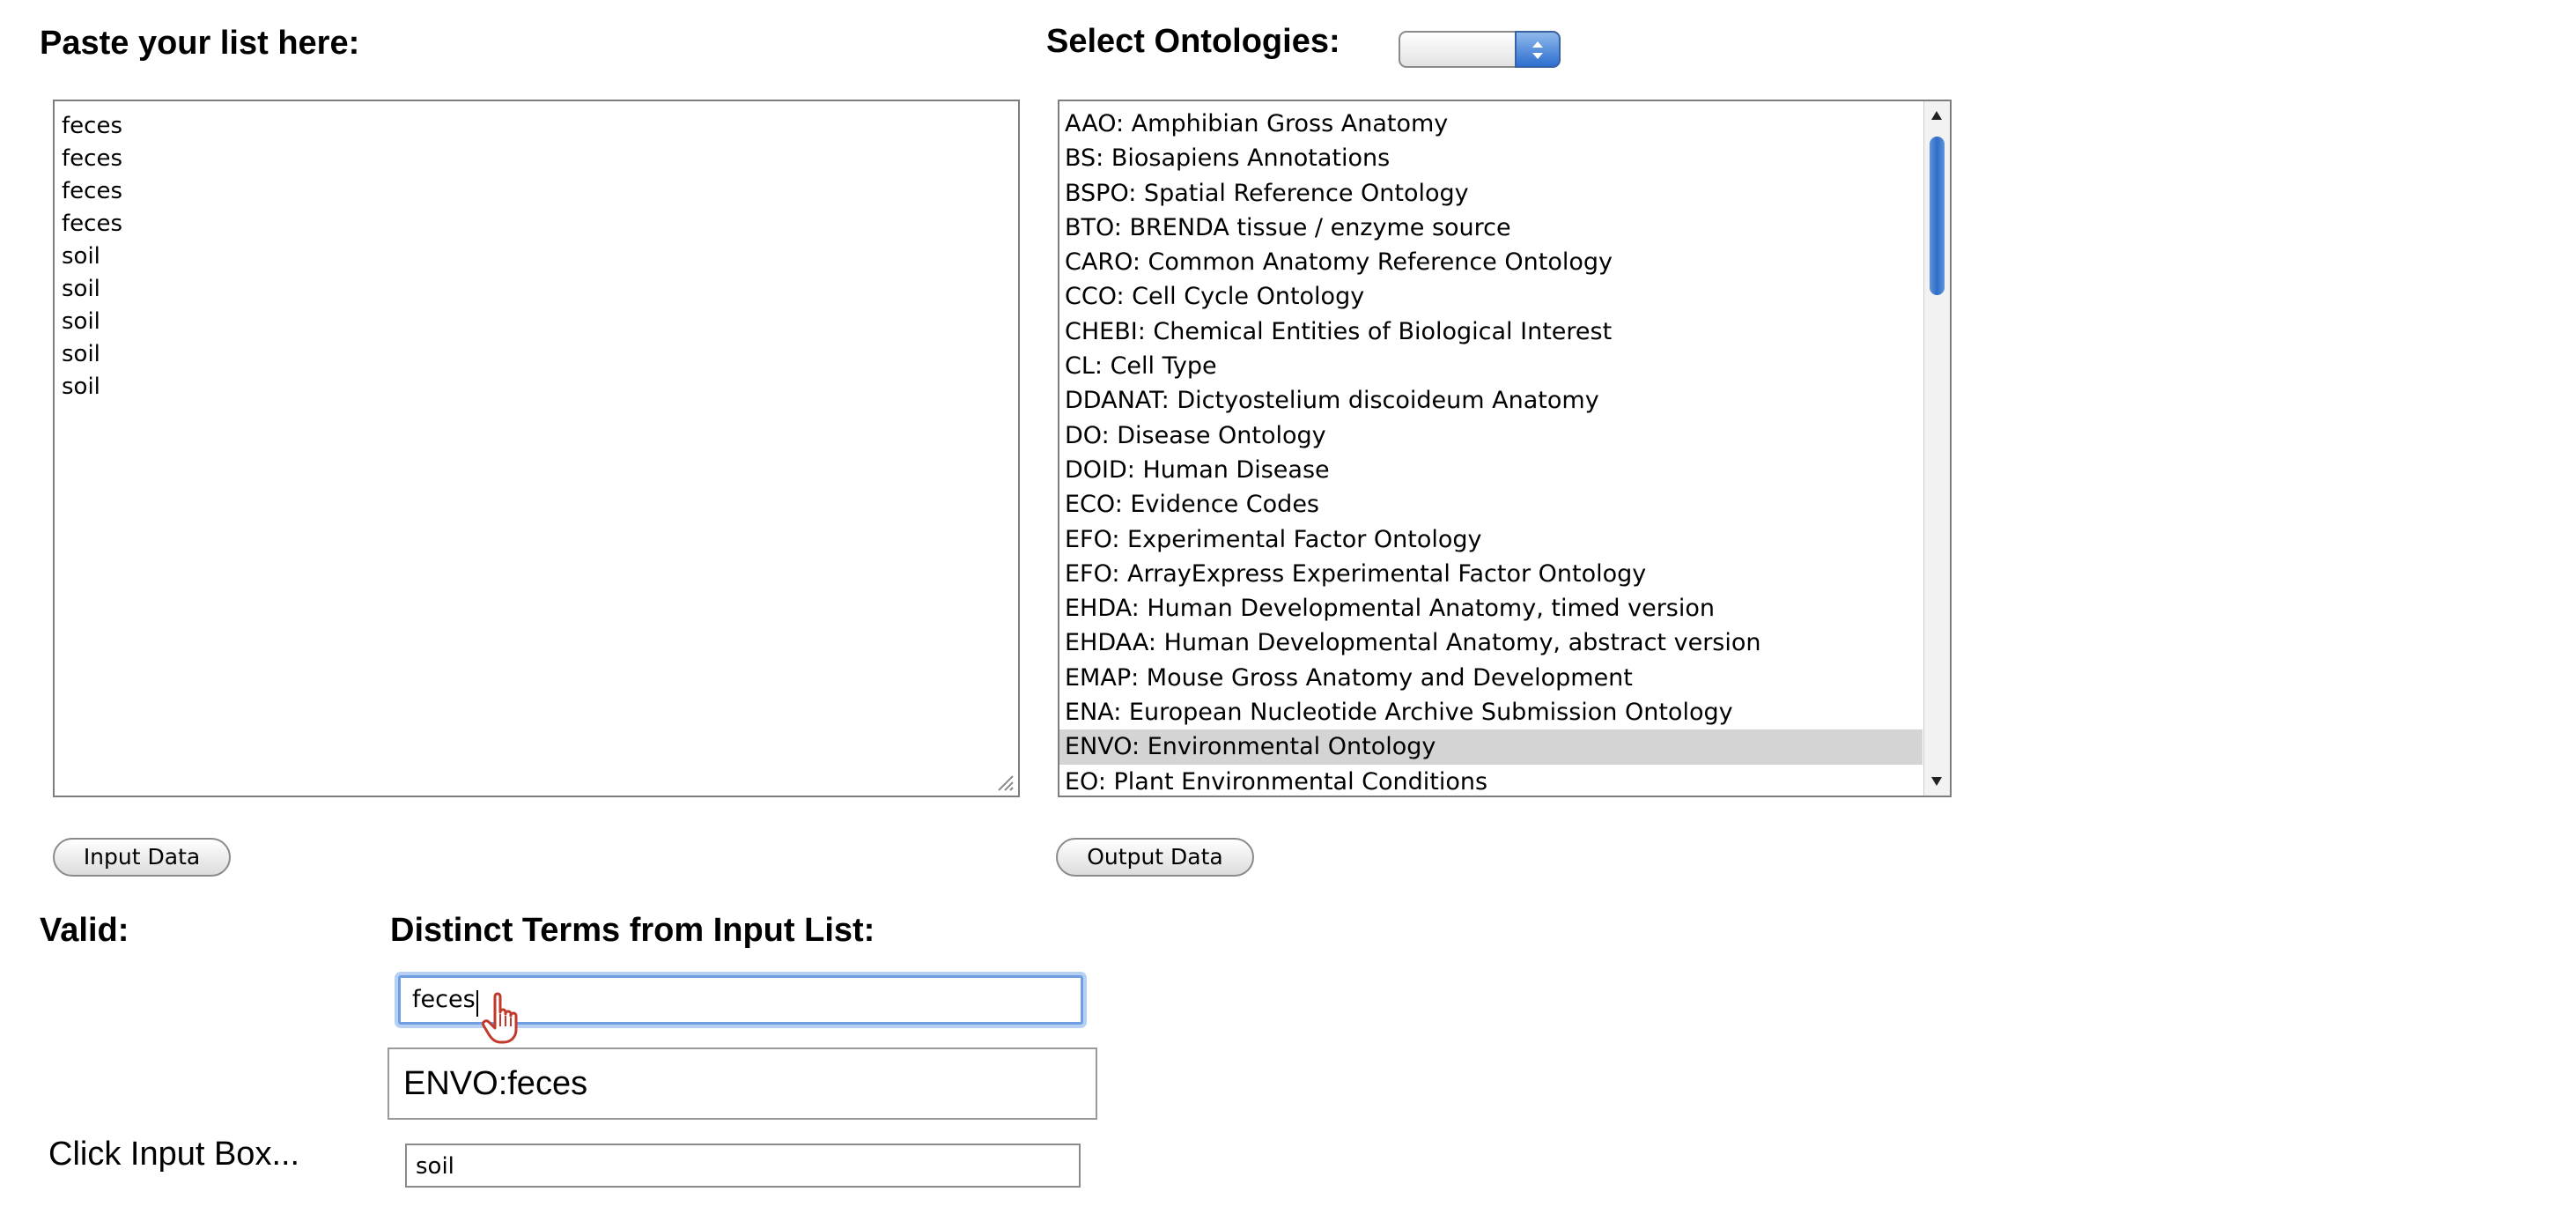 The image size is (2576, 1214). I want to click on valid-heading: Valid:, so click(84, 930).